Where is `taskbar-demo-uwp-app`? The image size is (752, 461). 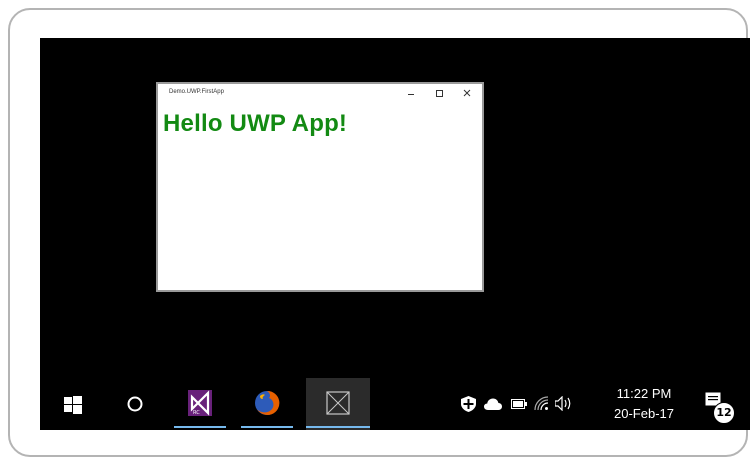
taskbar-demo-uwp-app is located at coordinates (338, 404).